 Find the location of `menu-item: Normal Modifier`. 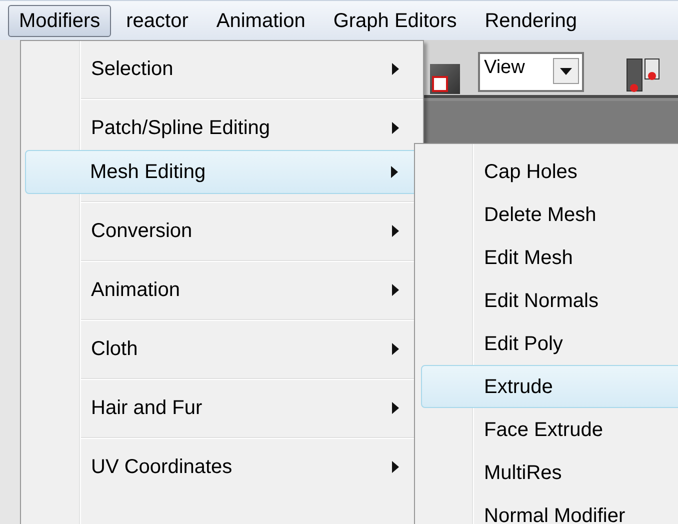

menu-item: Normal Modifier is located at coordinates (549, 509).